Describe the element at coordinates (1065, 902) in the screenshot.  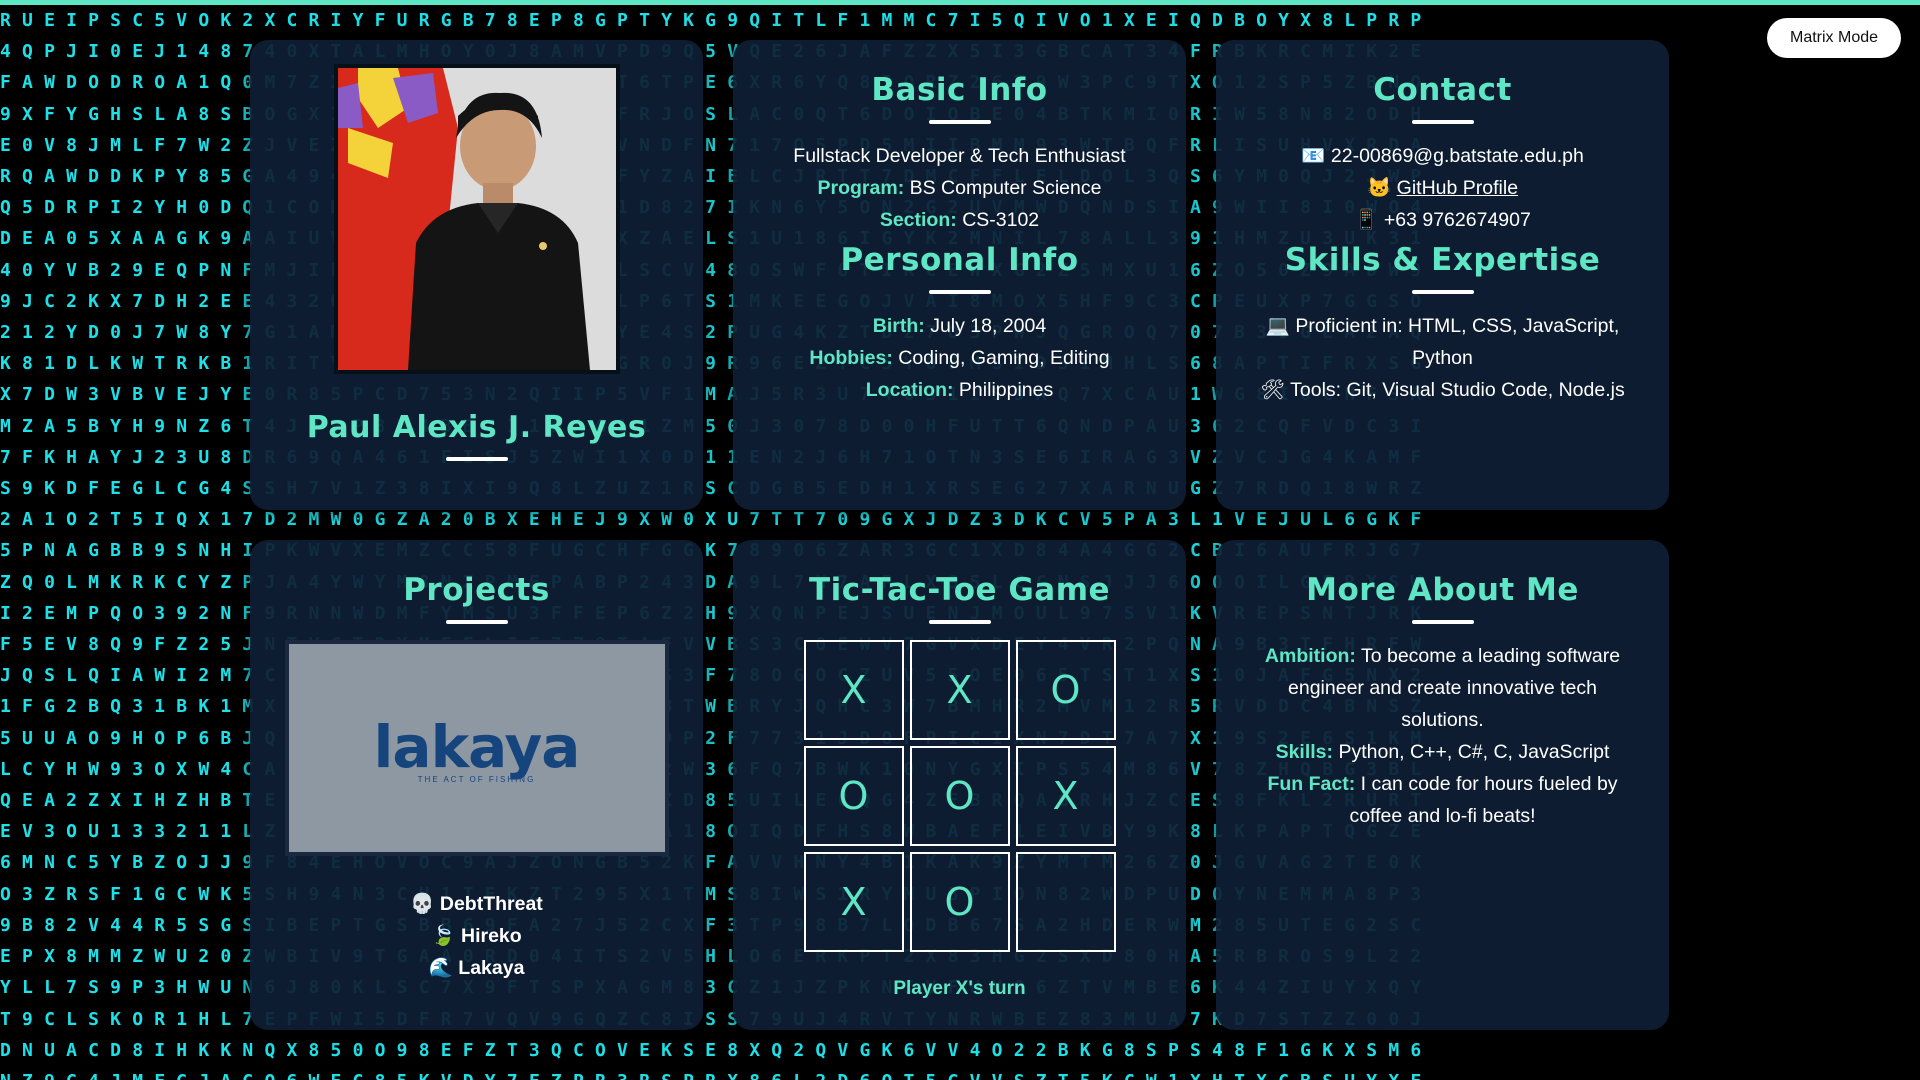
I see `board-cell` at that location.